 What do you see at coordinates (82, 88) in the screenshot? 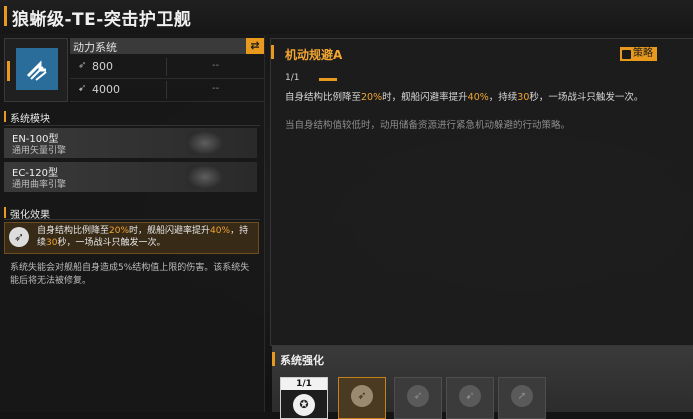
I see `thrust-icon: ➹` at bounding box center [82, 88].